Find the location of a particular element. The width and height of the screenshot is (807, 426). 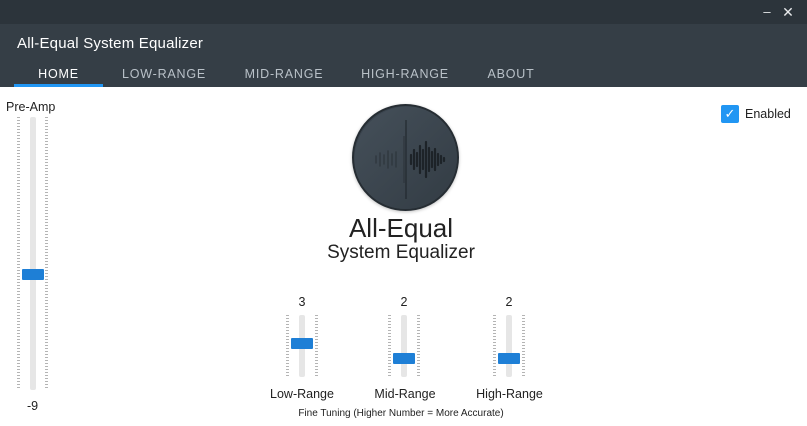

tab-high-range: HIGH-RANGE is located at coordinates (405, 76).